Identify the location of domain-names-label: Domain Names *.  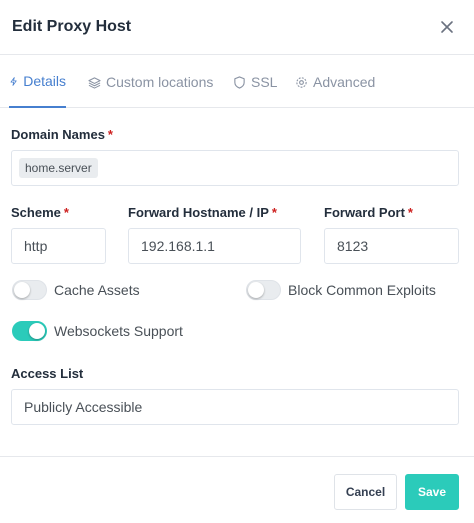
(62, 134).